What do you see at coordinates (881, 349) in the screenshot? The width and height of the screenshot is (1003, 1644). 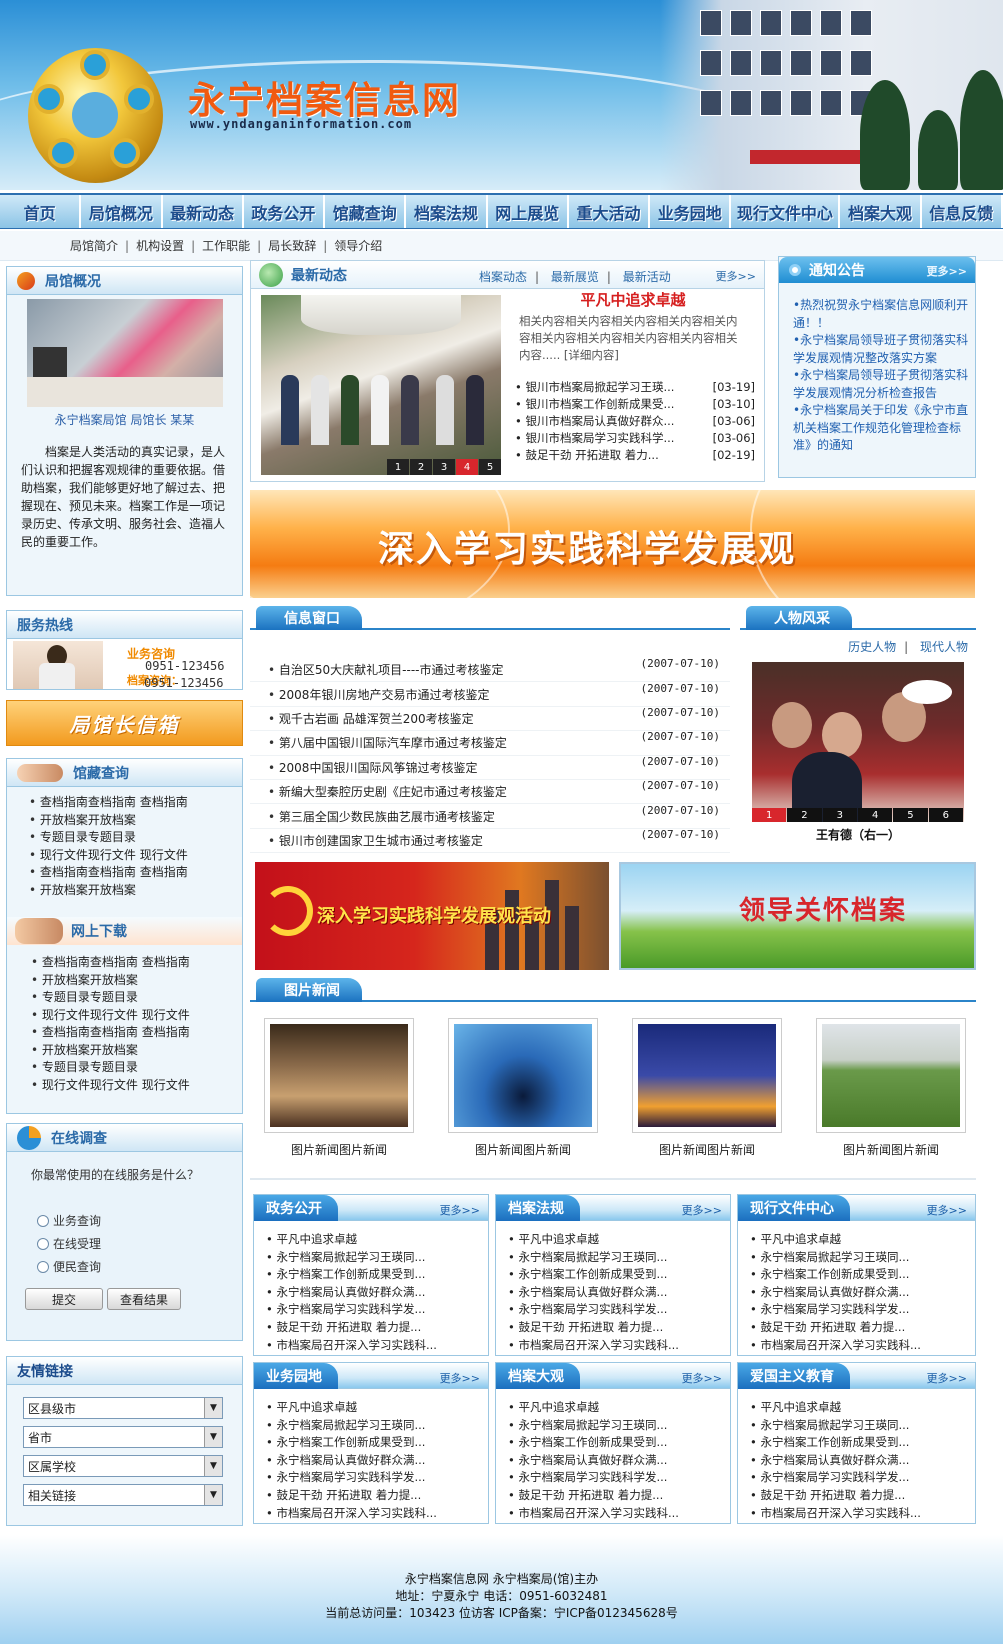 I see `list-item: •永宁档案局领导班子贯彻落实科学发展观情况整改落实方案` at bounding box center [881, 349].